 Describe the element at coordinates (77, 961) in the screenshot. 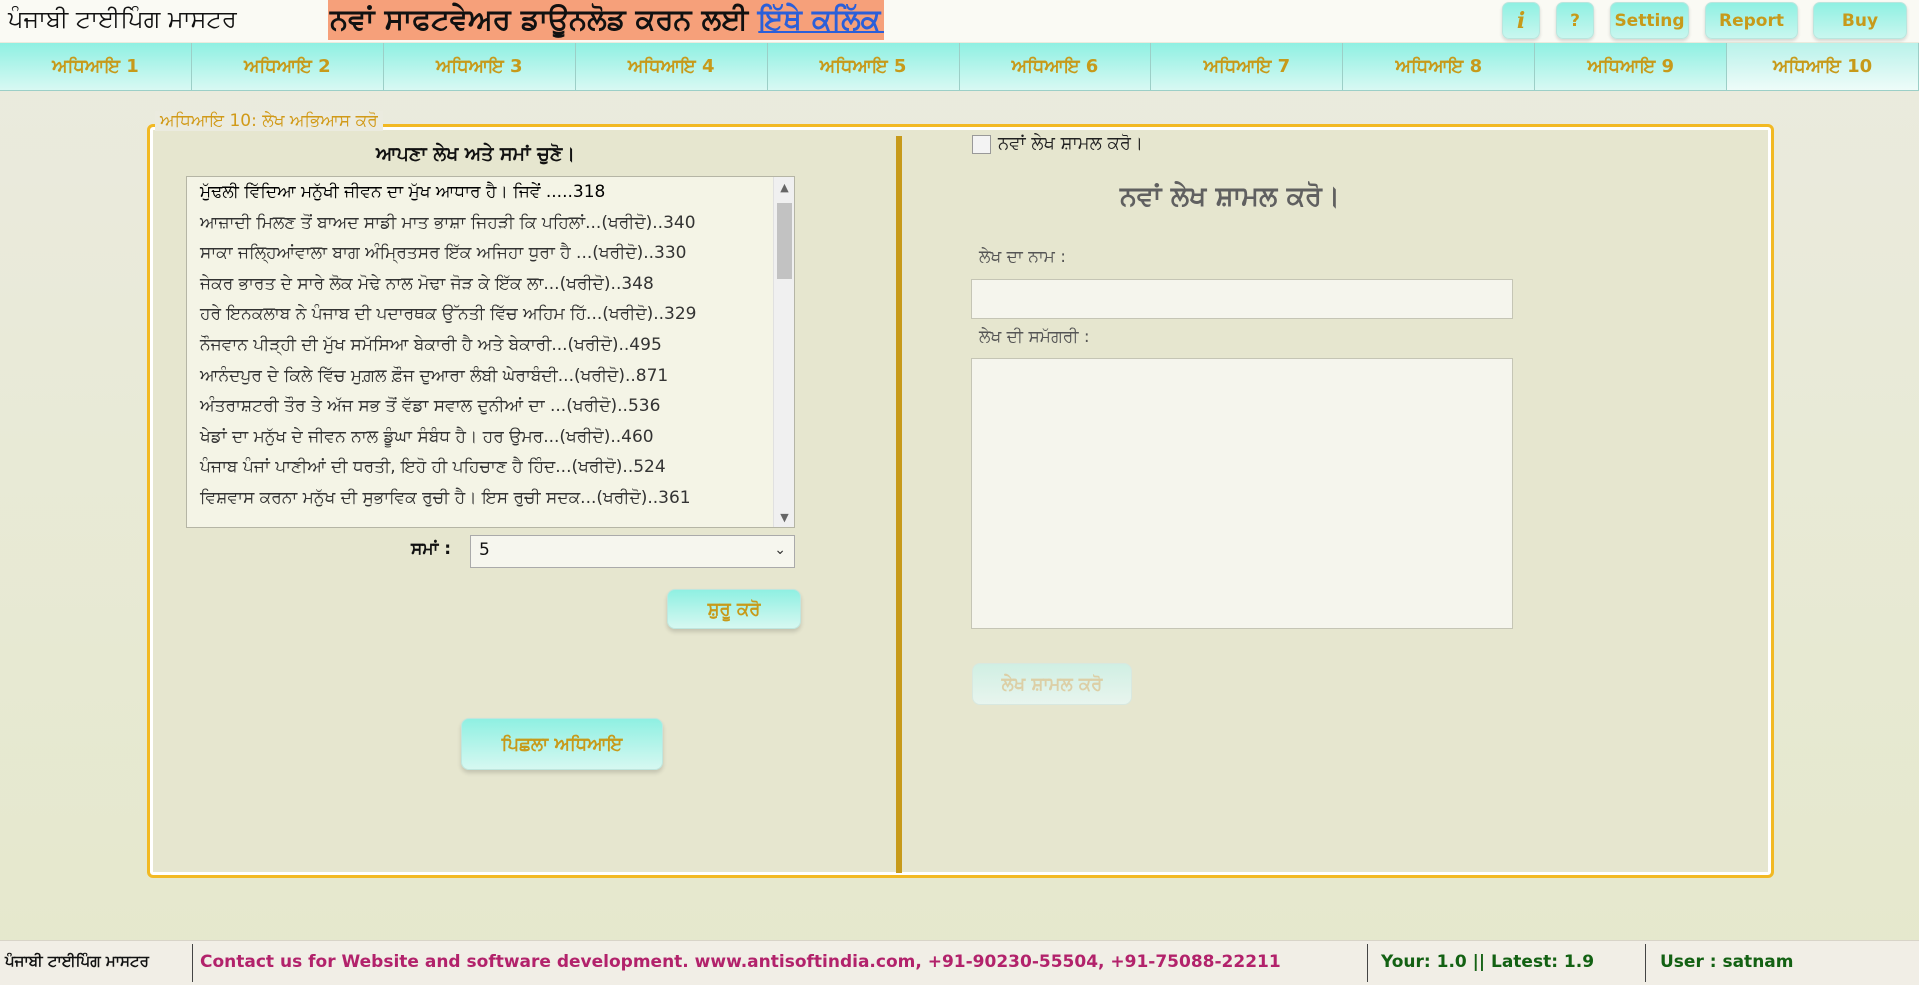

I see `footer-app-name: ਪੰਜਾਬੀ ਟਾਈਪਿੰਗ ਮਾਸਟਰ` at that location.